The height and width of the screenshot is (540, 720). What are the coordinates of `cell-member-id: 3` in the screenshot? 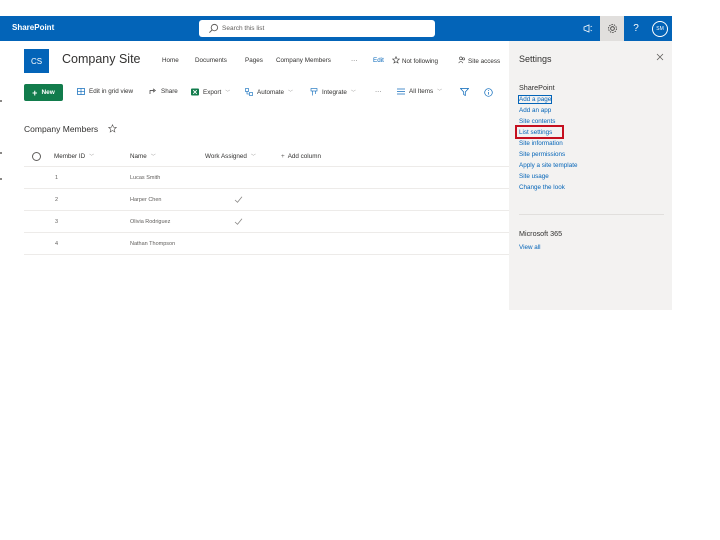 It's located at (57, 222).